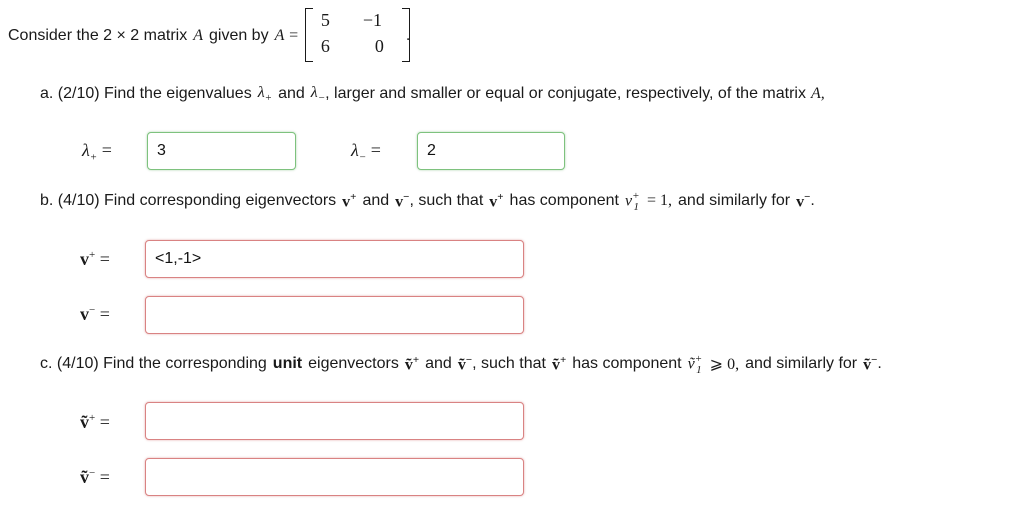 Image resolution: width=1024 pixels, height=511 pixels. What do you see at coordinates (308, 35) in the screenshot?
I see `matrix-left-bracket` at bounding box center [308, 35].